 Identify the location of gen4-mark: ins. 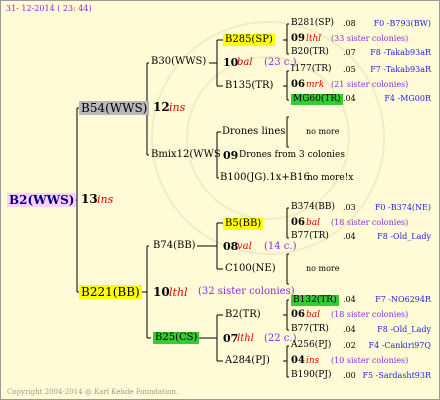
(313, 361).